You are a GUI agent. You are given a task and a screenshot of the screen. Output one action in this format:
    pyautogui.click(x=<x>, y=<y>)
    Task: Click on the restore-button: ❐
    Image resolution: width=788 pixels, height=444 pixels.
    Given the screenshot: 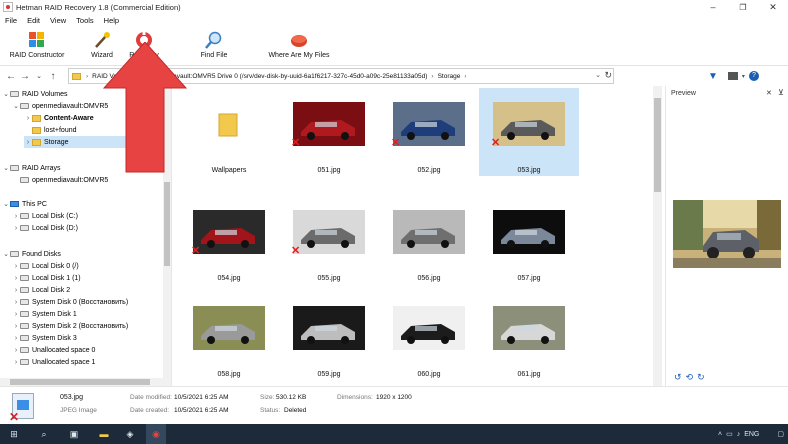 What is the action you would take?
    pyautogui.click(x=743, y=7)
    